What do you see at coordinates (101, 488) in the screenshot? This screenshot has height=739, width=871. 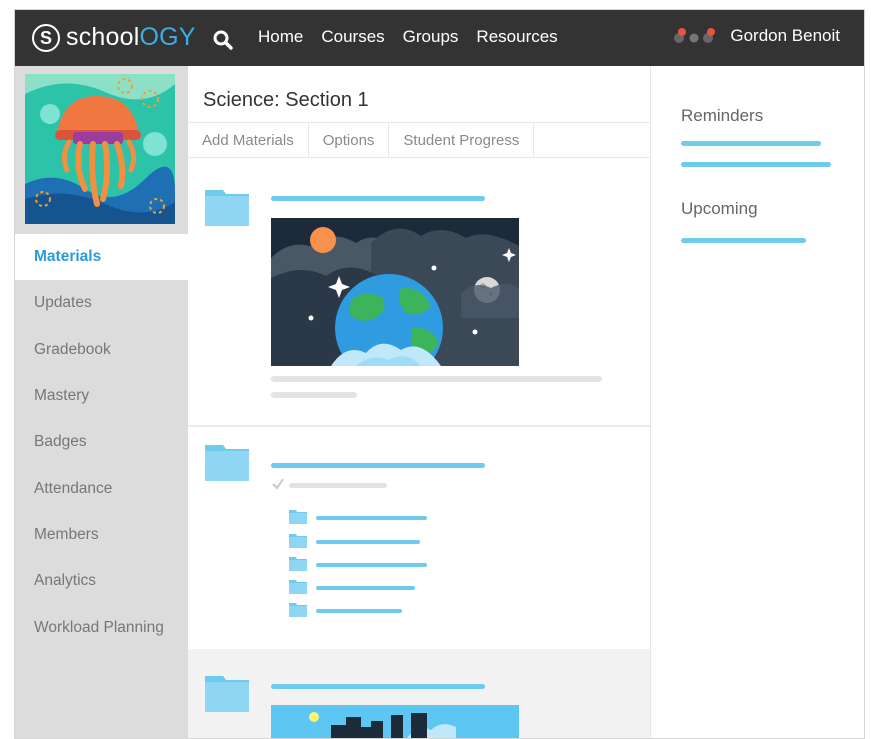 I see `sidebar-item-attendance: Attendance` at bounding box center [101, 488].